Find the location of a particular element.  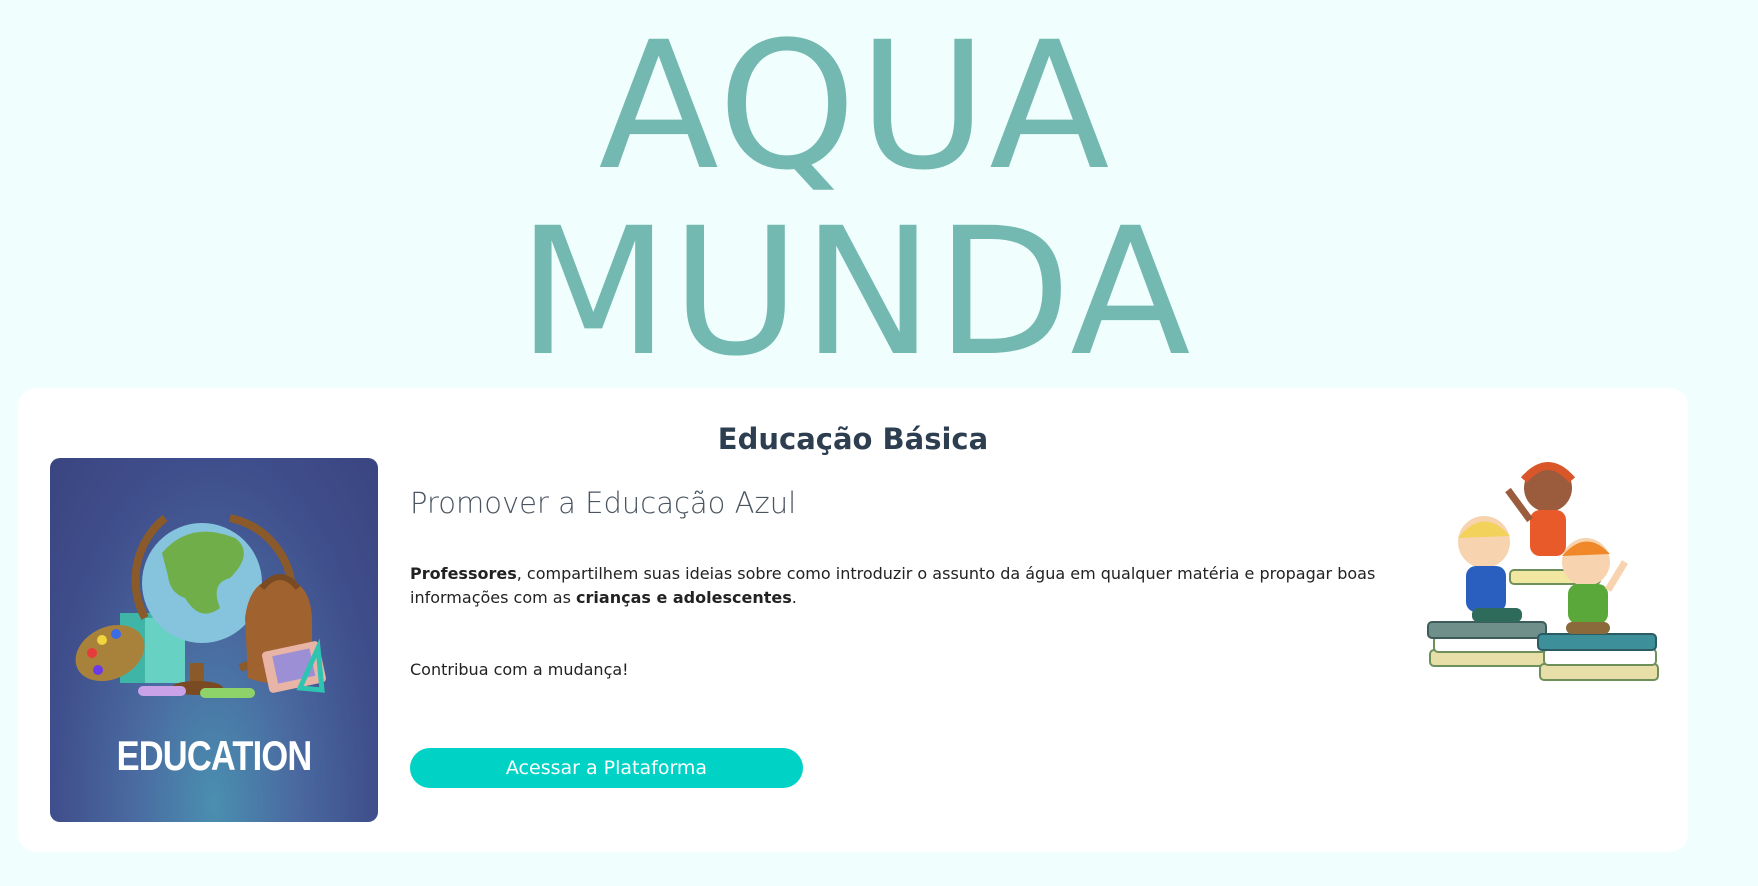

kids-reading-image is located at coordinates (1545, 570).